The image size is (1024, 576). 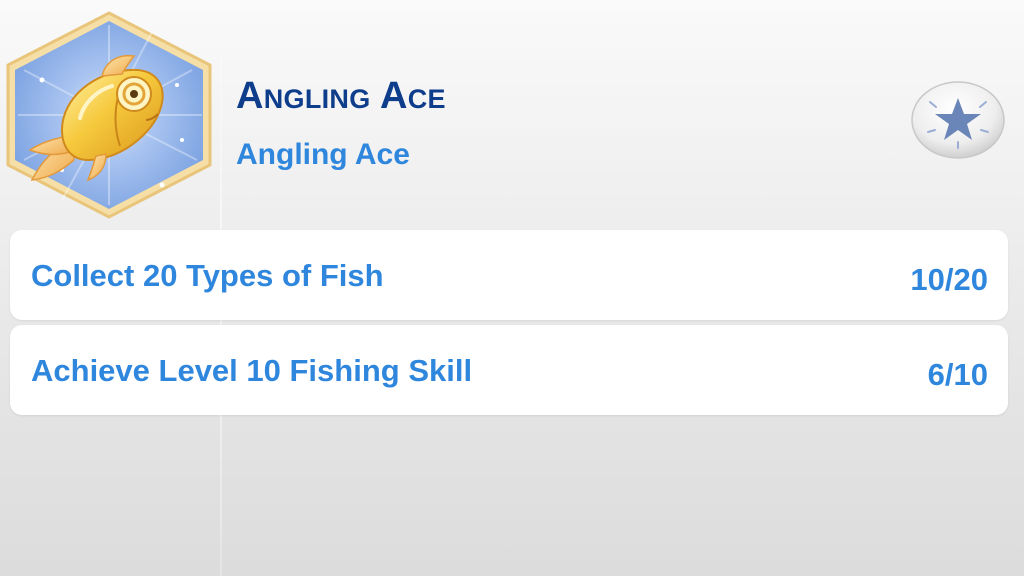 I want to click on star-button, so click(x=958, y=120).